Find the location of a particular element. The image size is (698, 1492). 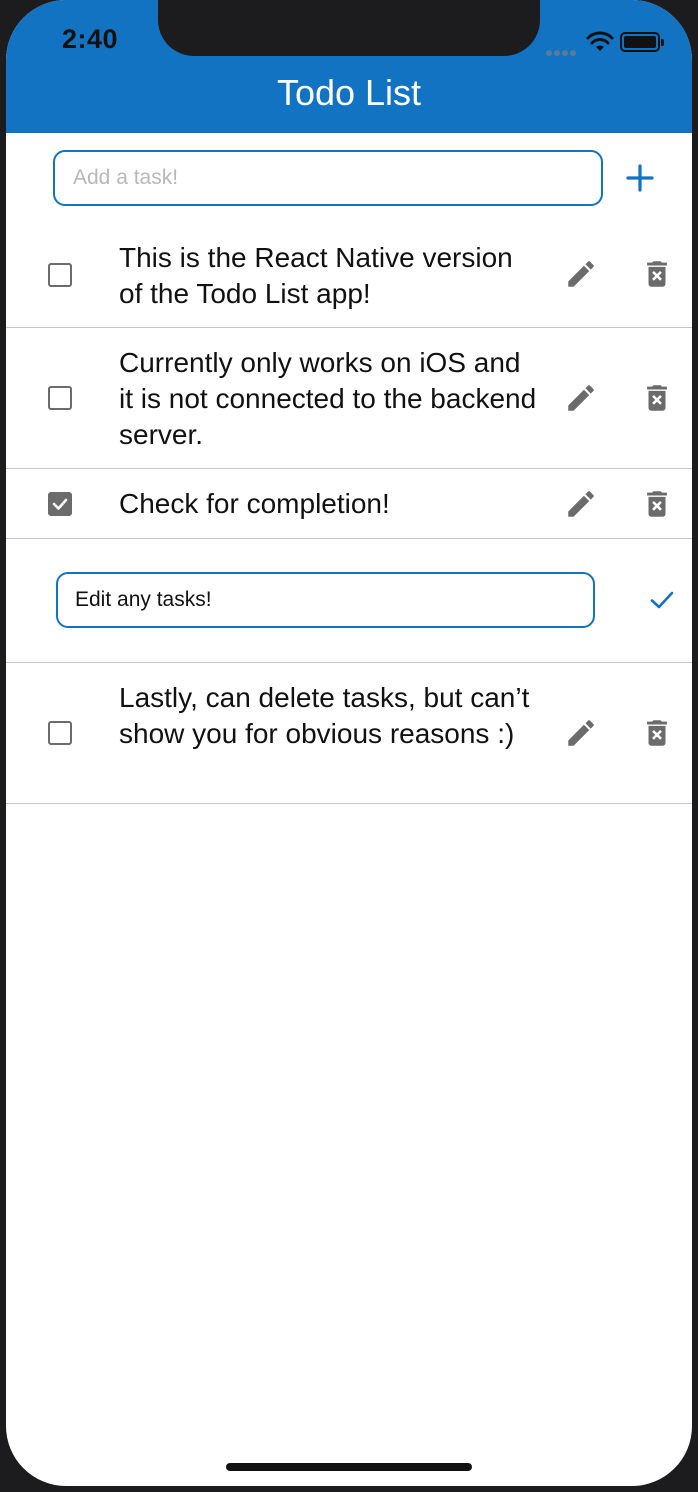

task-checkbox-checked is located at coordinates (60, 504).